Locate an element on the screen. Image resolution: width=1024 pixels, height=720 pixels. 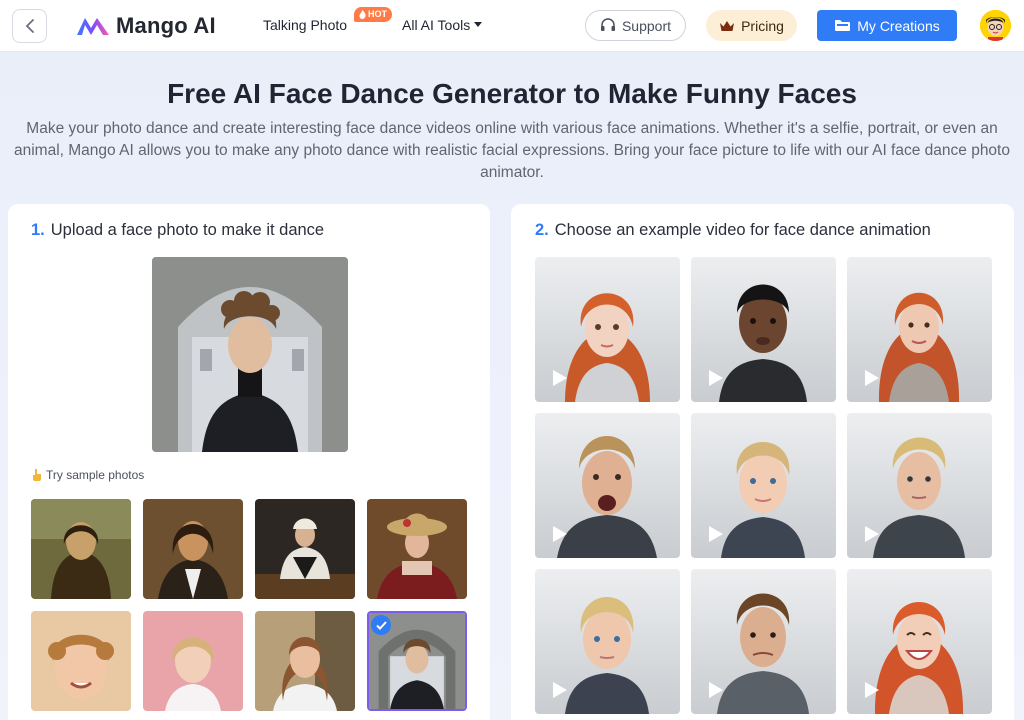
hot-badge: HOT is located at coordinates (373, 14).